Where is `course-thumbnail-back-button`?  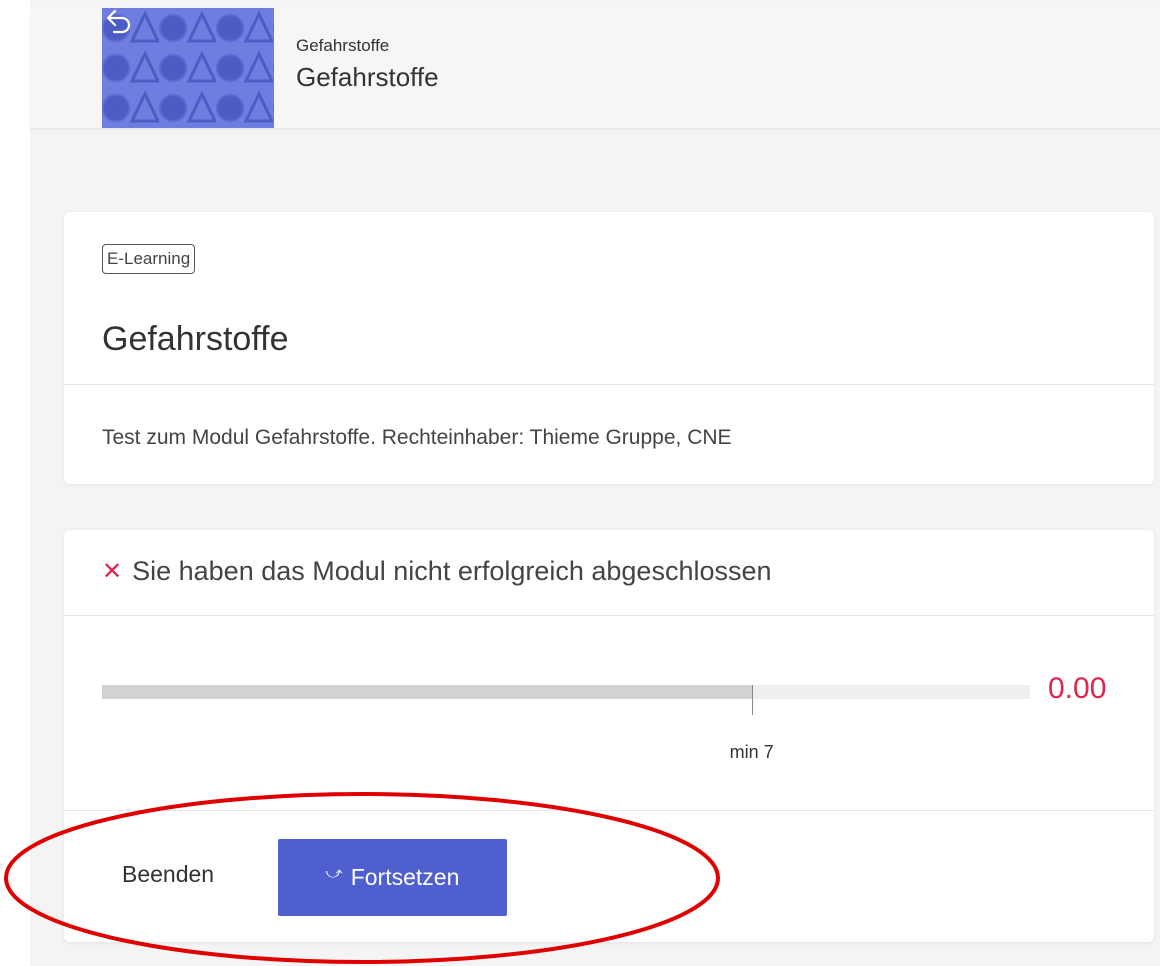 course-thumbnail-back-button is located at coordinates (188, 68).